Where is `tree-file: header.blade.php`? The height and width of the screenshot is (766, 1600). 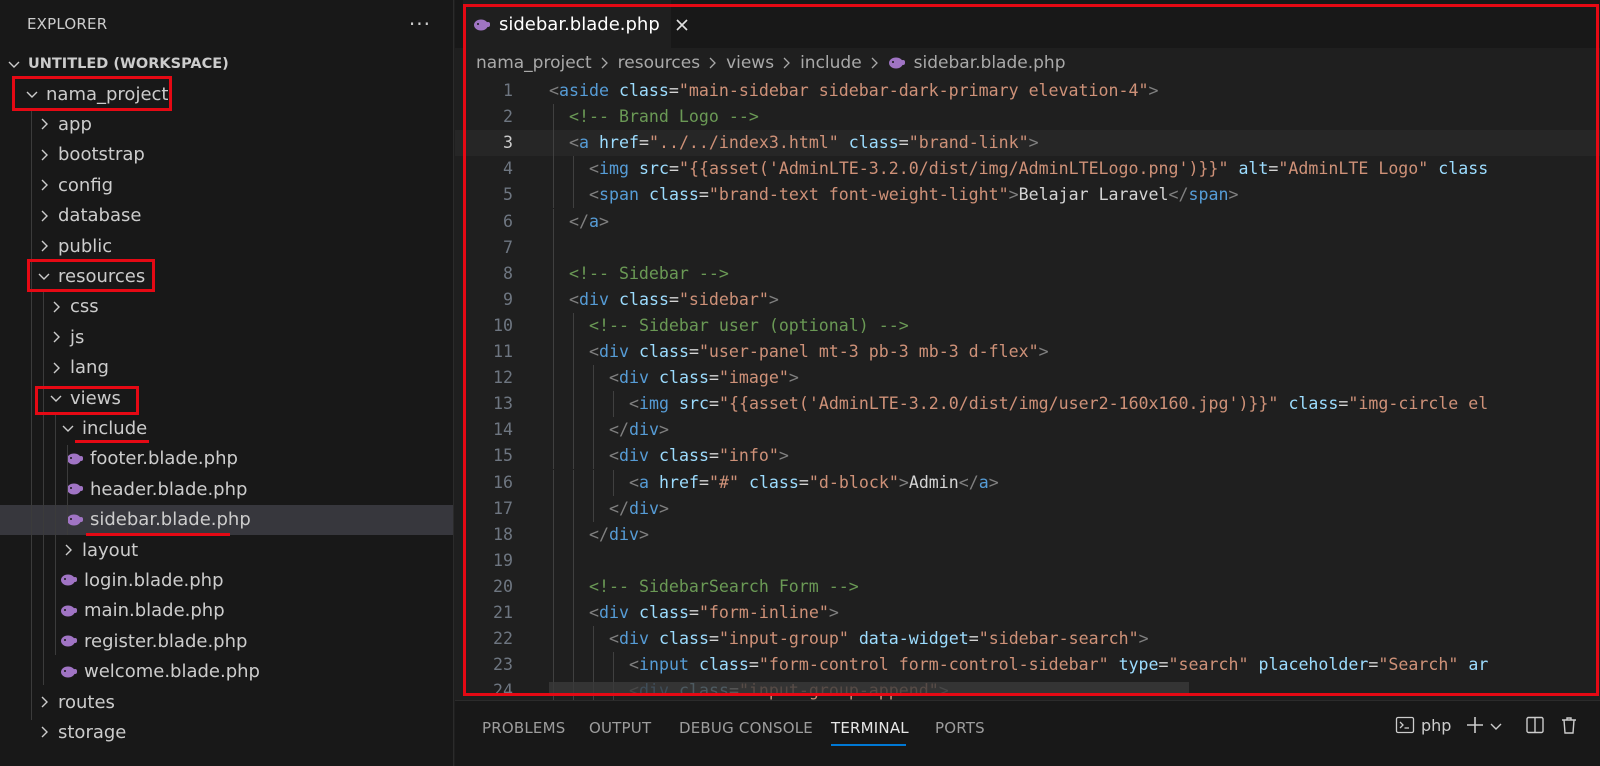
tree-file: header.blade.php is located at coordinates (226, 489).